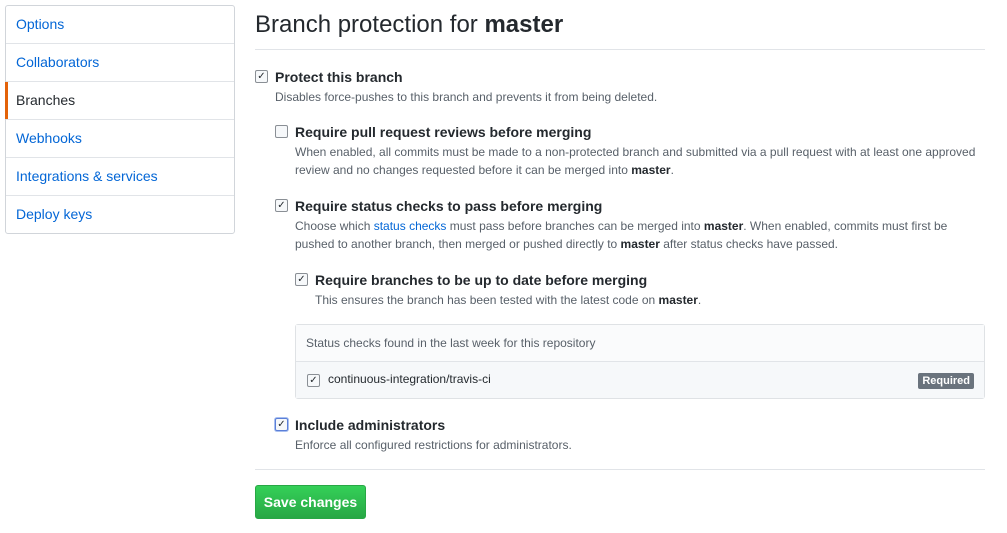 The height and width of the screenshot is (533, 1007). What do you see at coordinates (310, 502) in the screenshot?
I see `save-changes-button: Save changes` at bounding box center [310, 502].